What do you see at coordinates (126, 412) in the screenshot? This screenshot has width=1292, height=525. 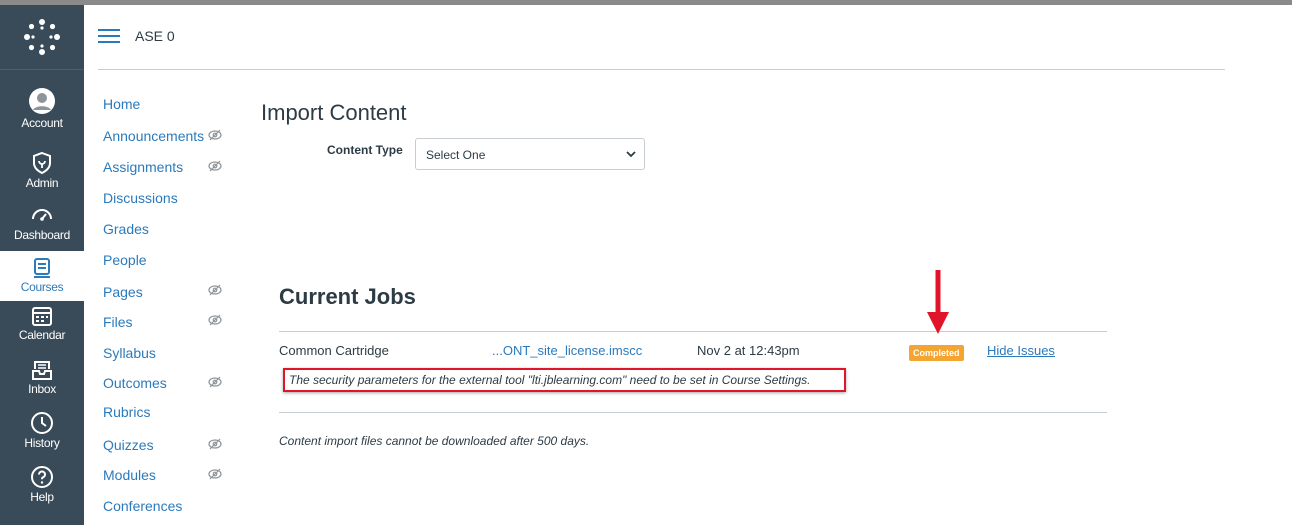 I see `course-nav-rubrics: Rubrics` at bounding box center [126, 412].